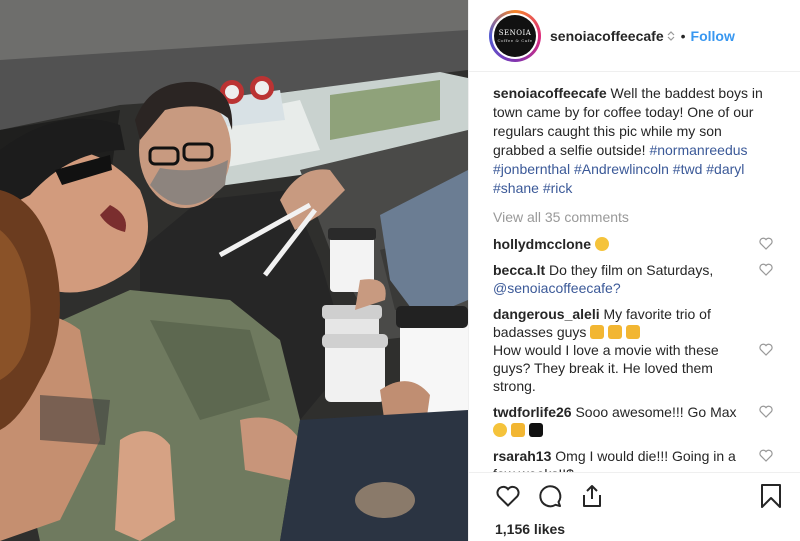 The width and height of the screenshot is (800, 541). I want to click on heart-outline-icon, so click(508, 496).